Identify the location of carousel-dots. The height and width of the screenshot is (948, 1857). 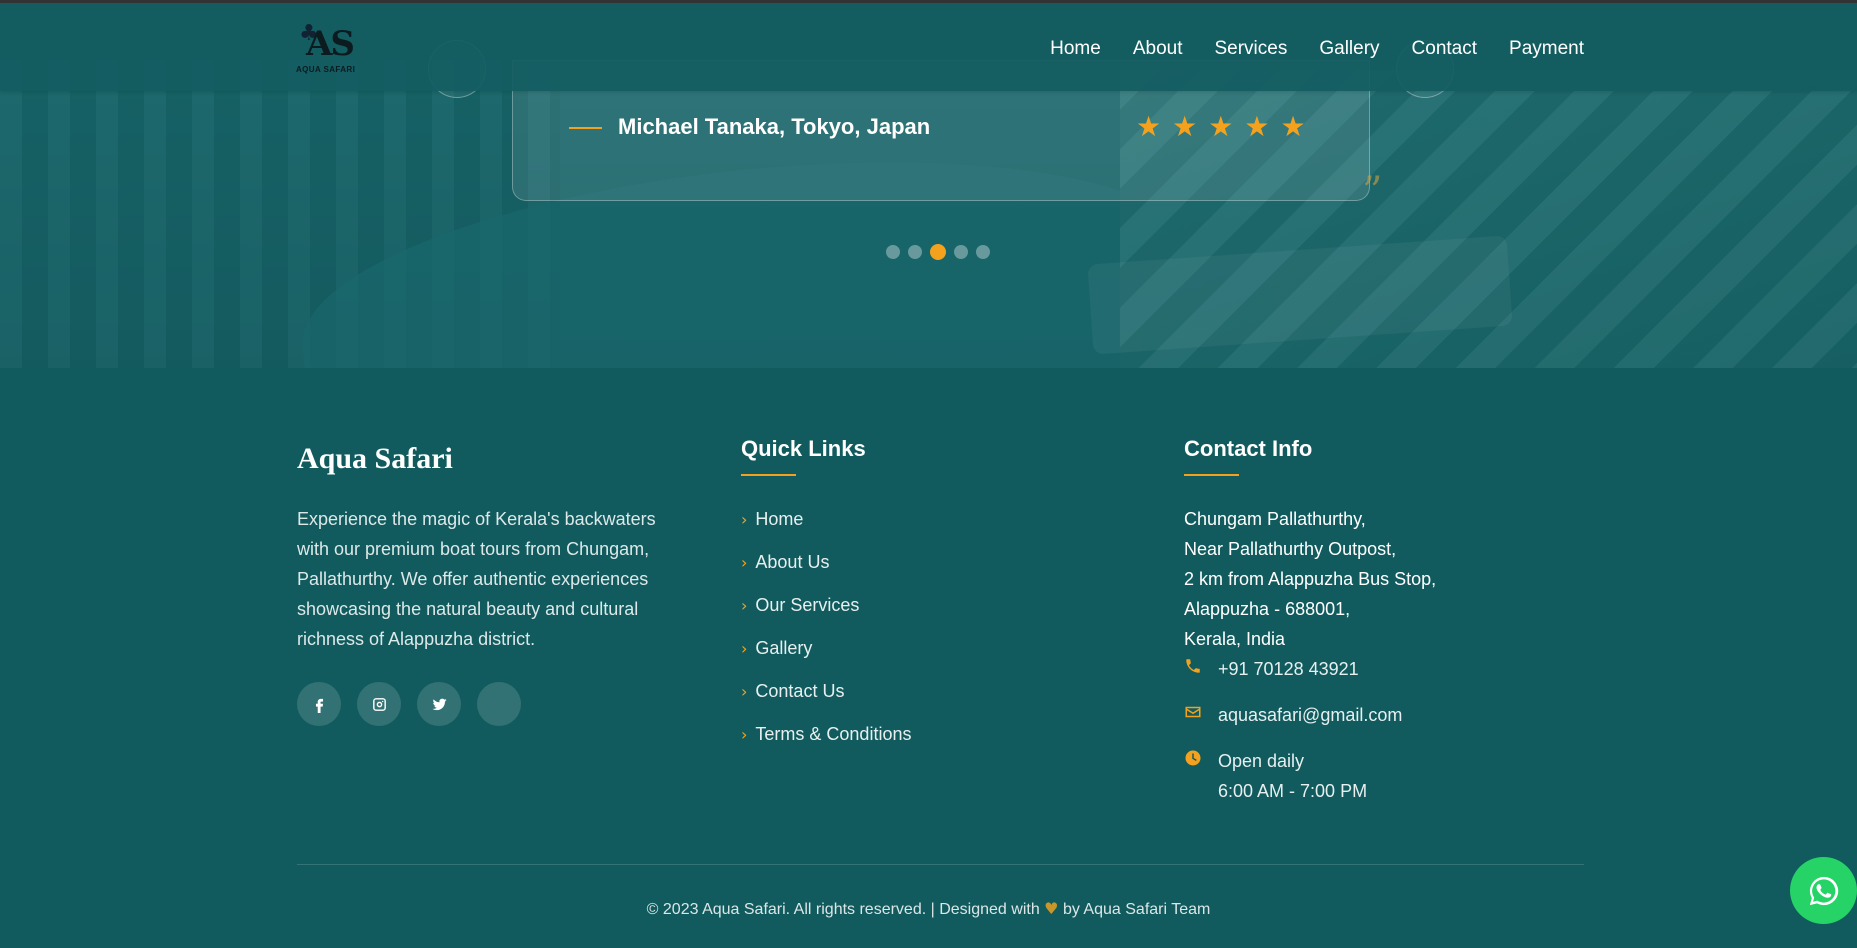
(938, 252).